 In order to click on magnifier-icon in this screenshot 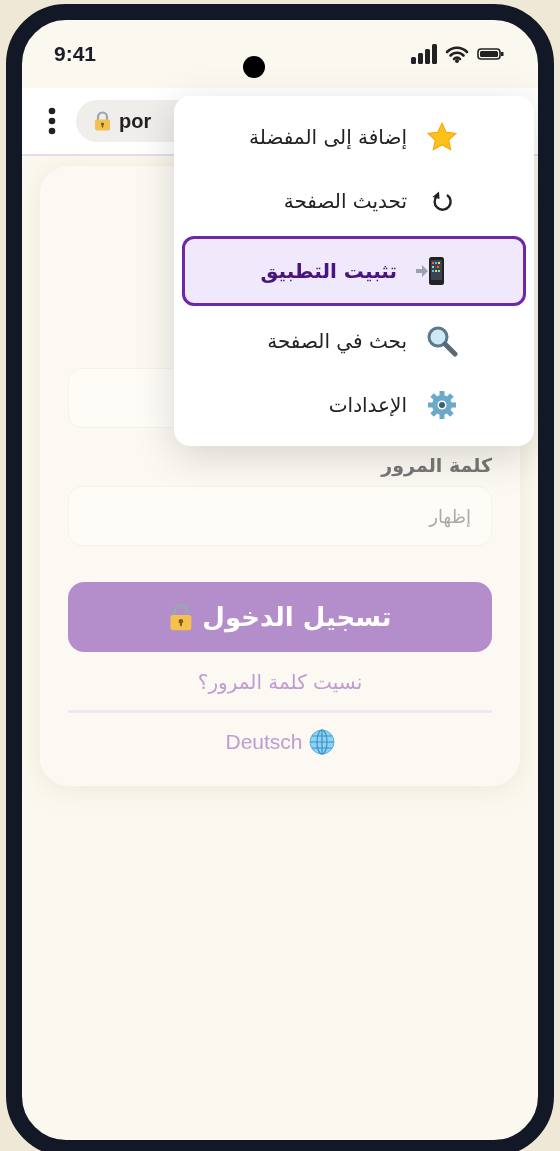, I will do `click(442, 341)`.